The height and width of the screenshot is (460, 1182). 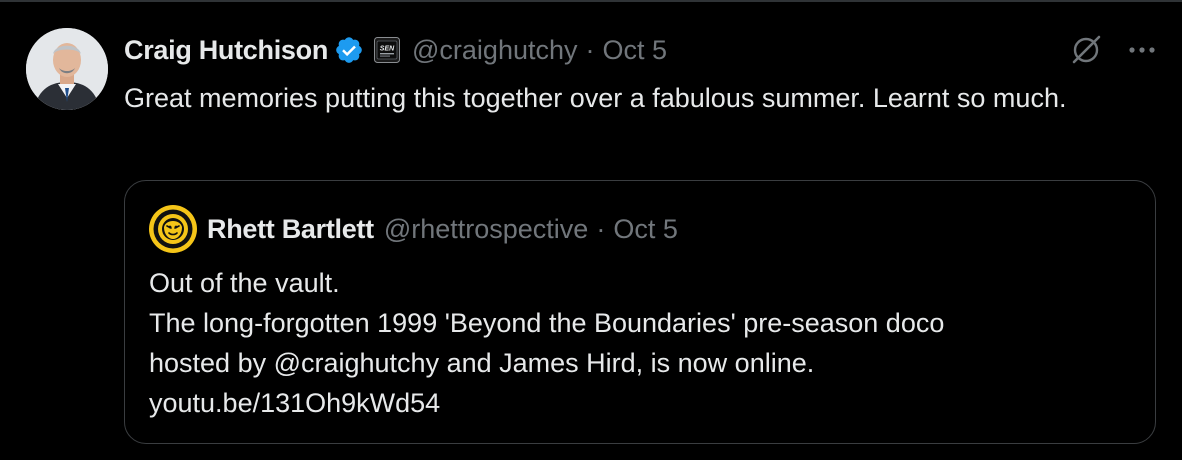 I want to click on more-button, so click(x=1142, y=50).